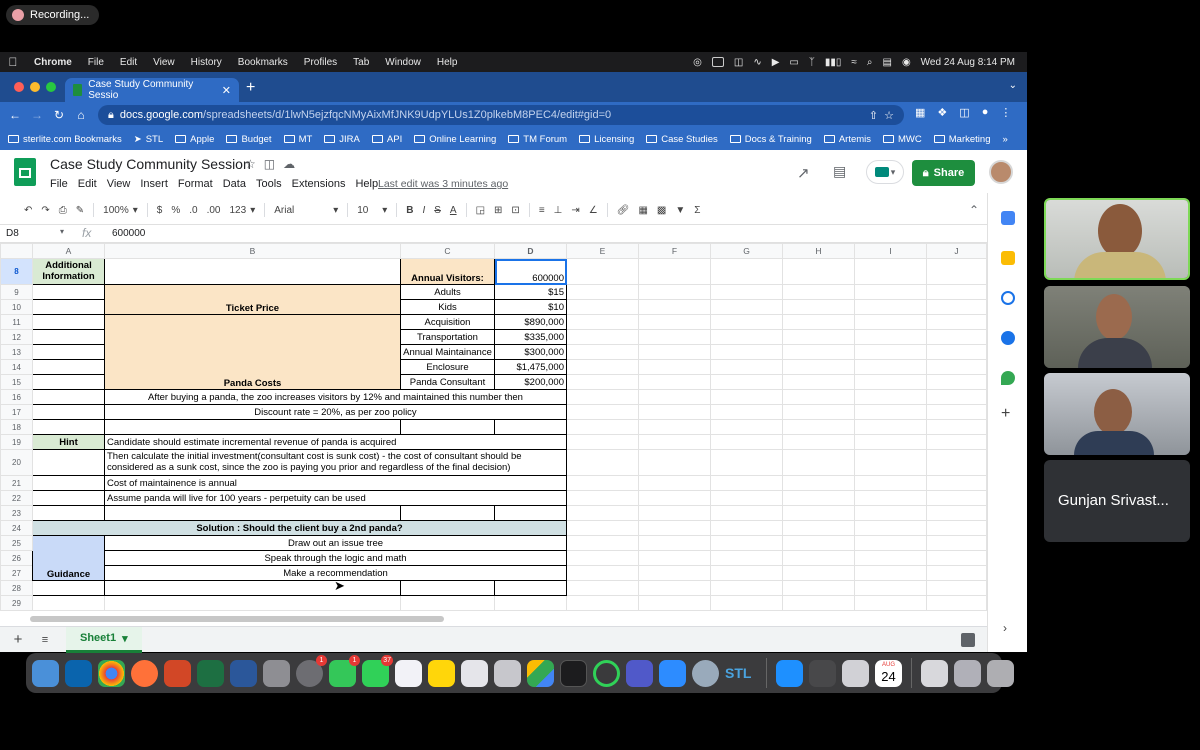 This screenshot has width=1200, height=750. What do you see at coordinates (961, 139) in the screenshot?
I see `bookmark-item: Marketing` at bounding box center [961, 139].